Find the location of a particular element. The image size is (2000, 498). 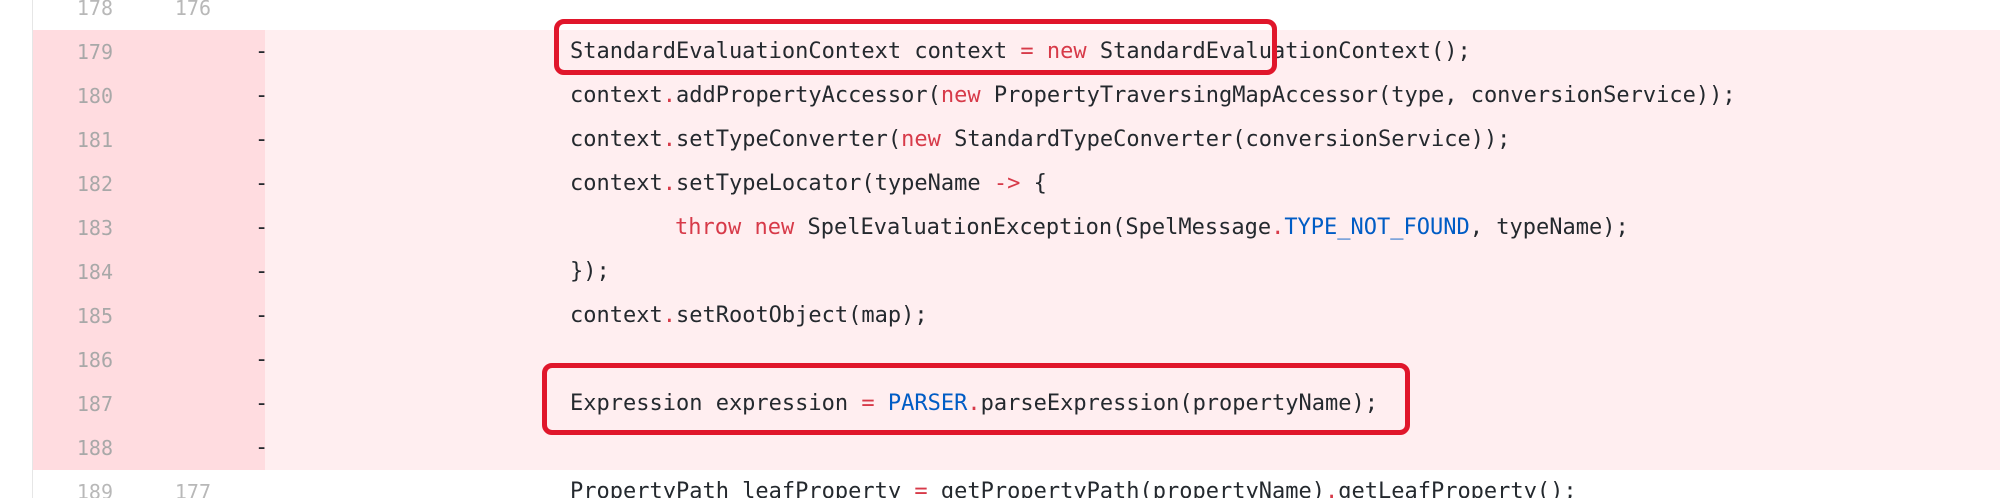

old-line-number: 180 is located at coordinates (73, 96).